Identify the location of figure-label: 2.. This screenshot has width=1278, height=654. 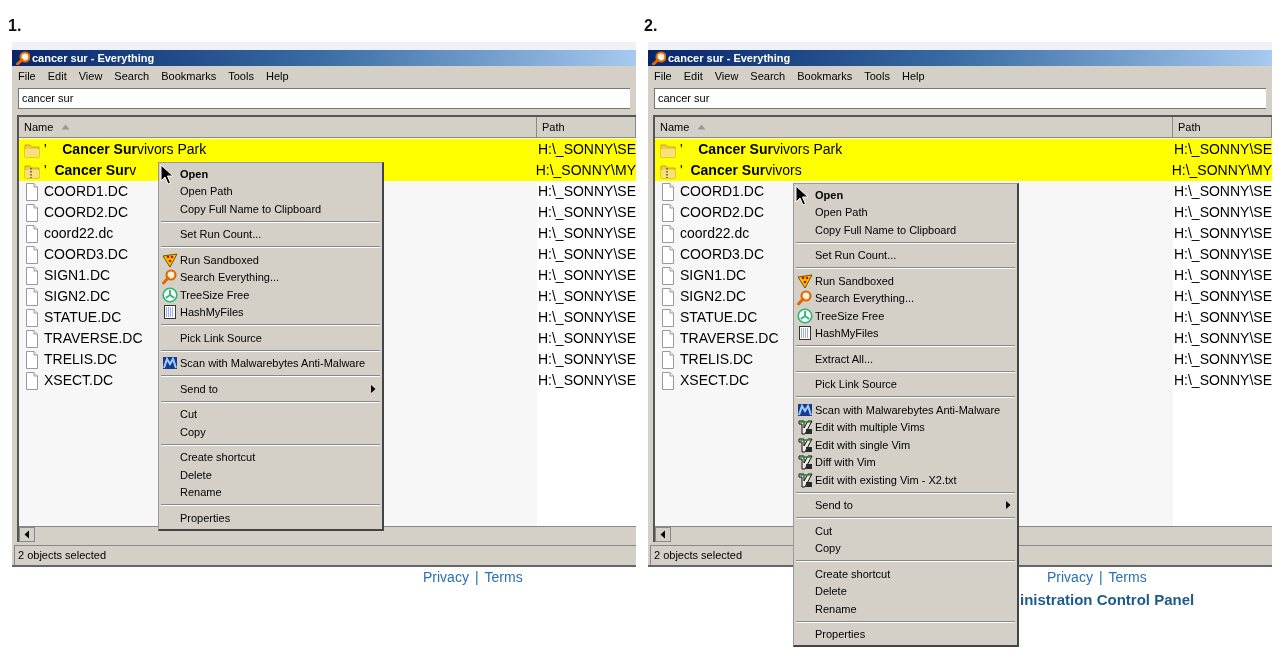
(651, 25).